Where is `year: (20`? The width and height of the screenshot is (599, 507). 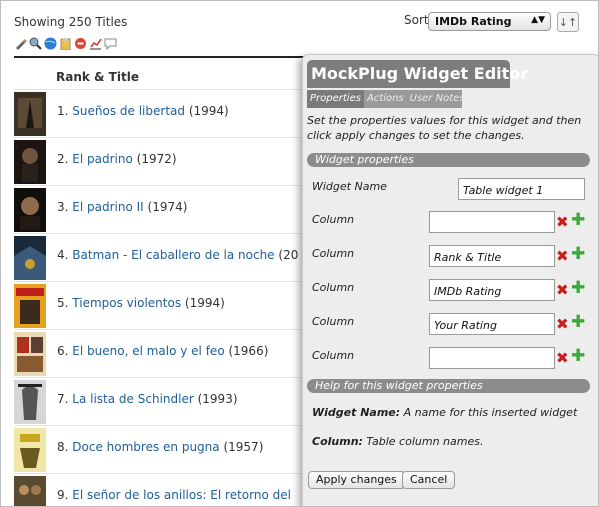 year: (20 is located at coordinates (288, 255).